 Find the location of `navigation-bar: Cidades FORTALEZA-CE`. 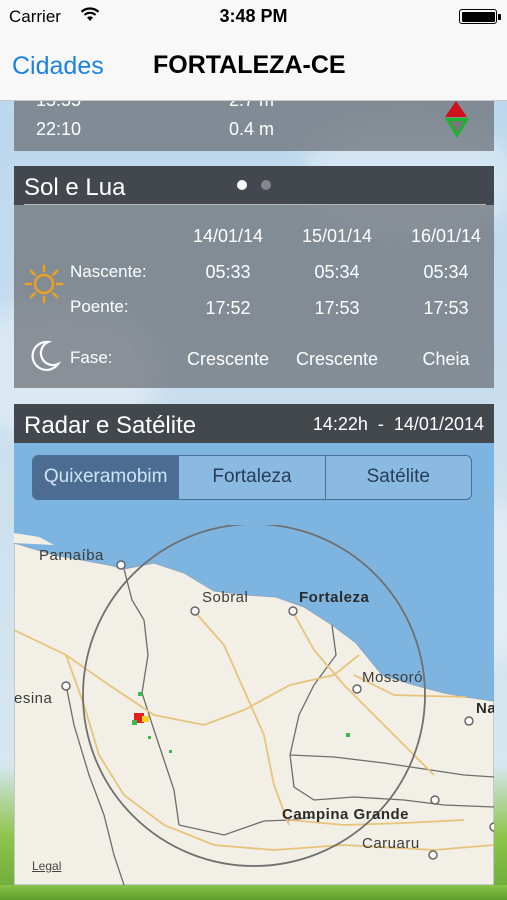

navigation-bar: Cidades FORTALEZA-CE is located at coordinates (253, 67).